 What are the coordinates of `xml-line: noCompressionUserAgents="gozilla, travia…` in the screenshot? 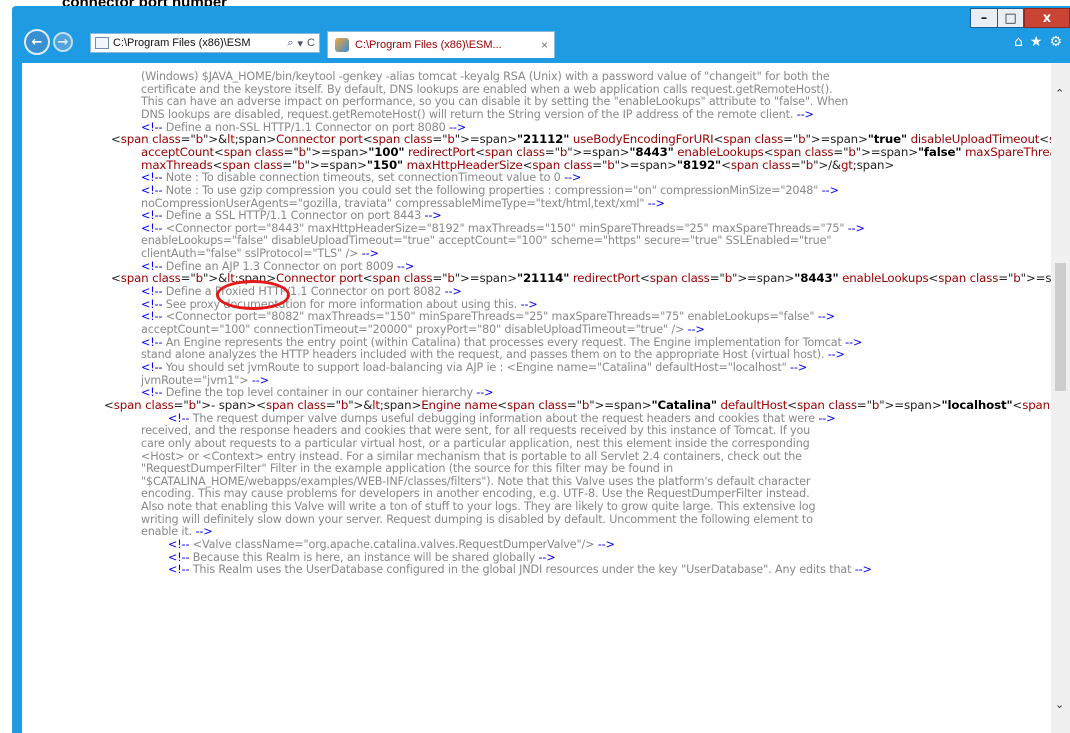 It's located at (403, 203).